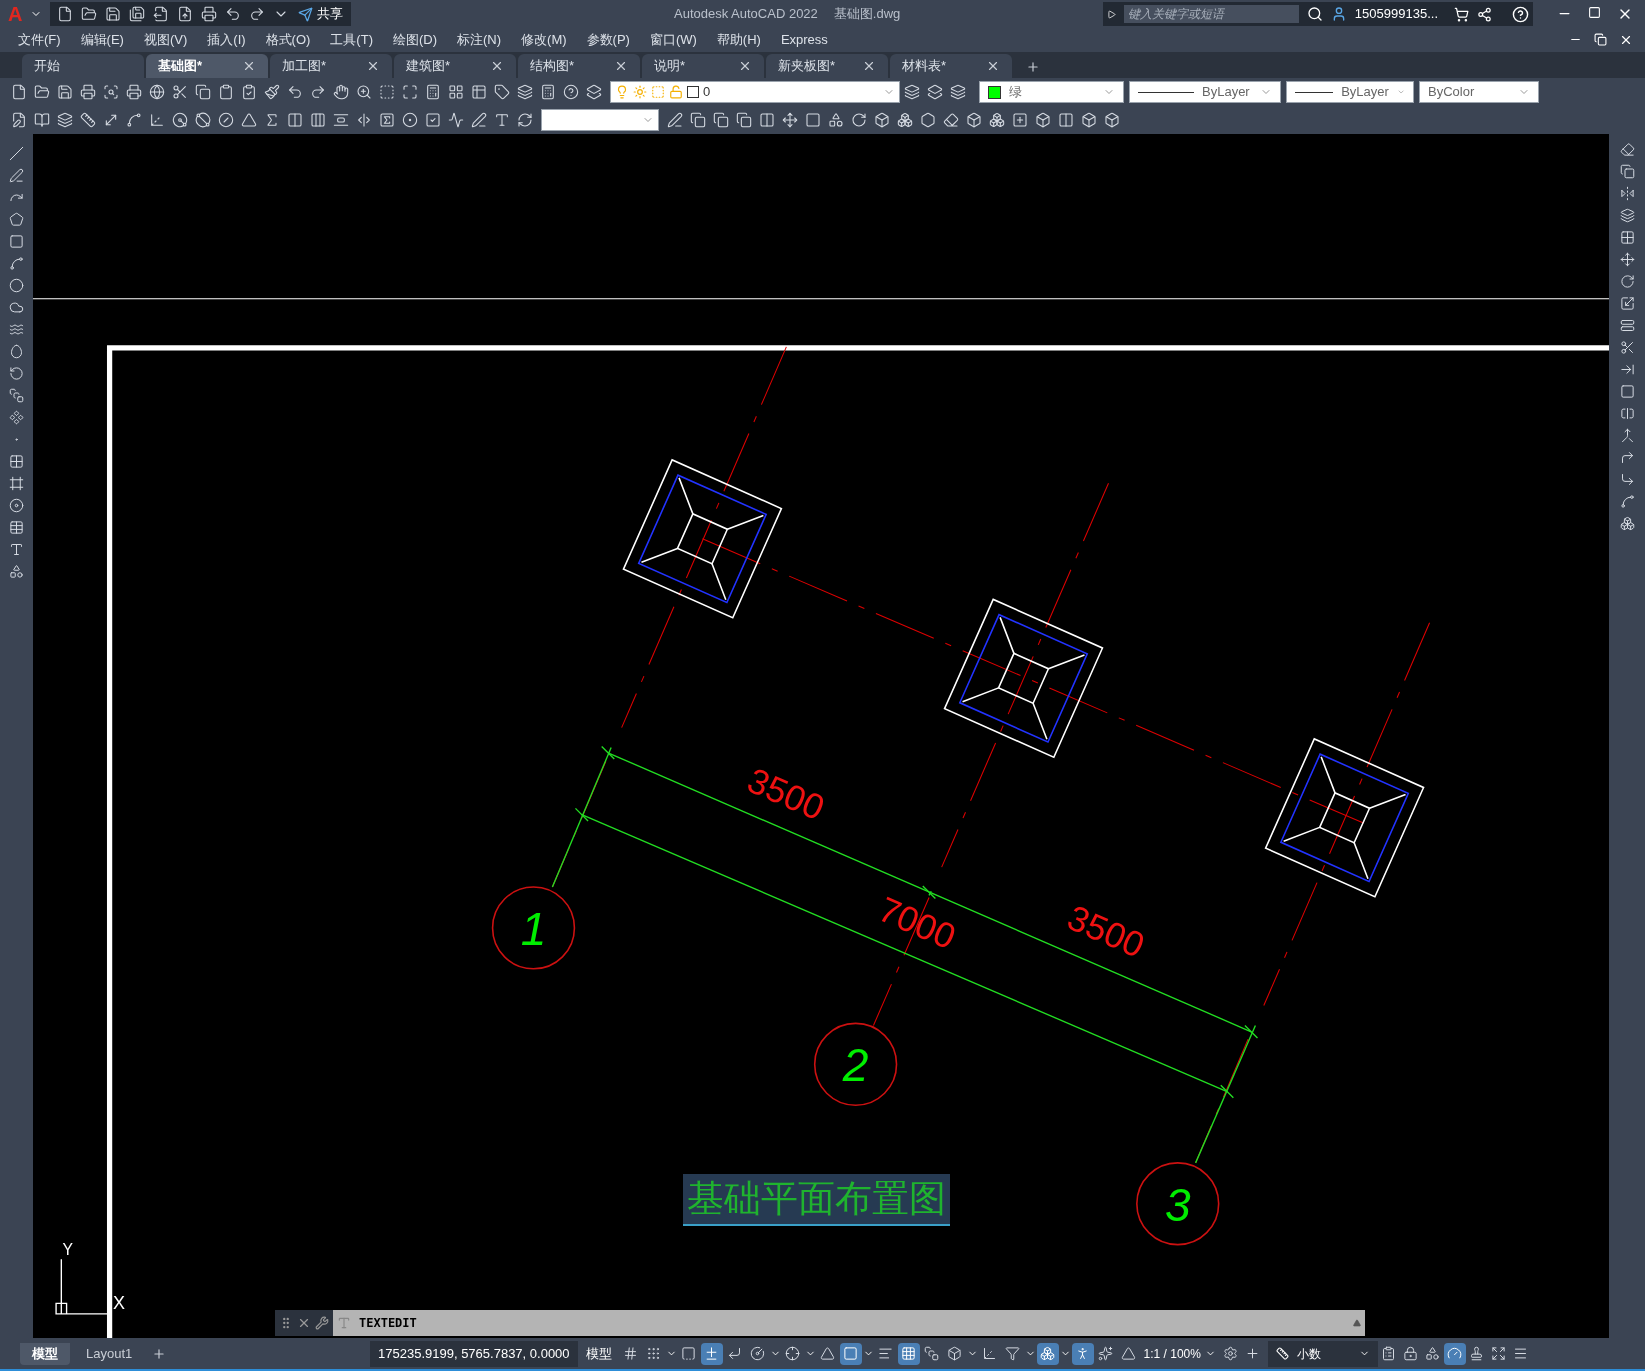 The height and width of the screenshot is (1371, 1645). I want to click on file-name: 基础图.dwg, so click(867, 14).